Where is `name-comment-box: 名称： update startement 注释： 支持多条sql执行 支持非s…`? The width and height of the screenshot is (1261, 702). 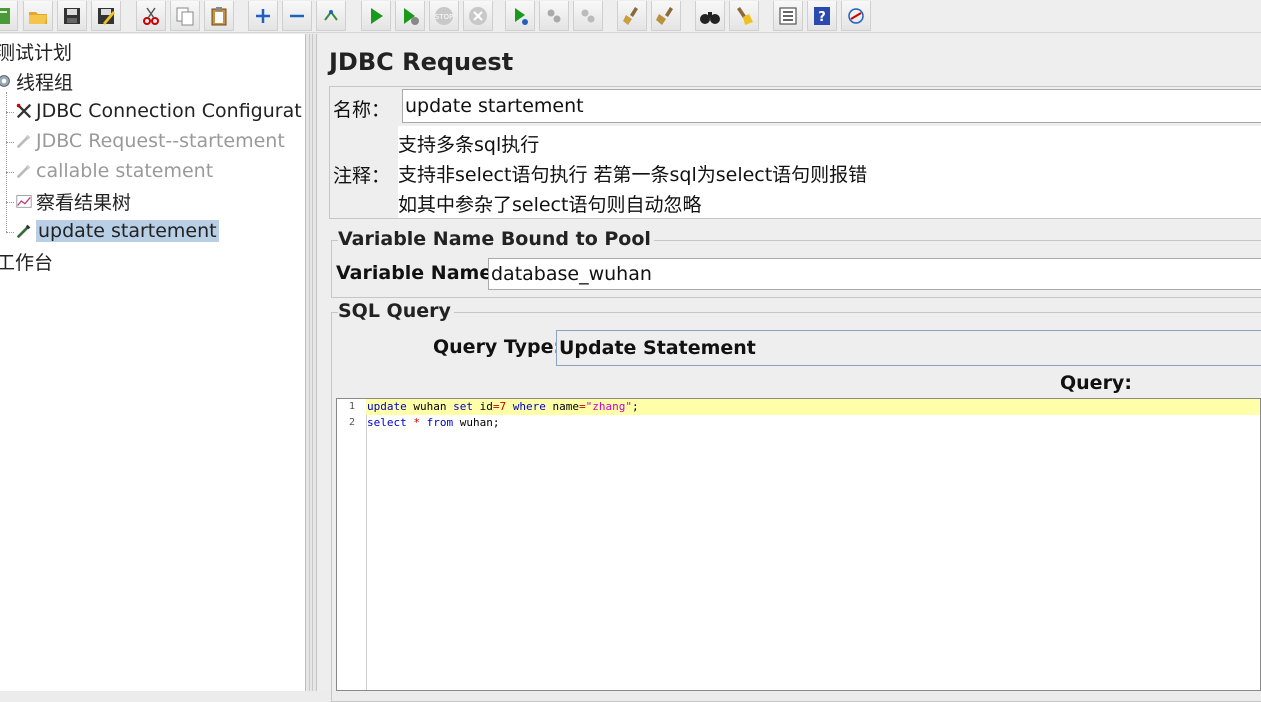
name-comment-box: 名称： update startement 注释： 支持多条sql执行 支持非s… is located at coordinates (795, 152).